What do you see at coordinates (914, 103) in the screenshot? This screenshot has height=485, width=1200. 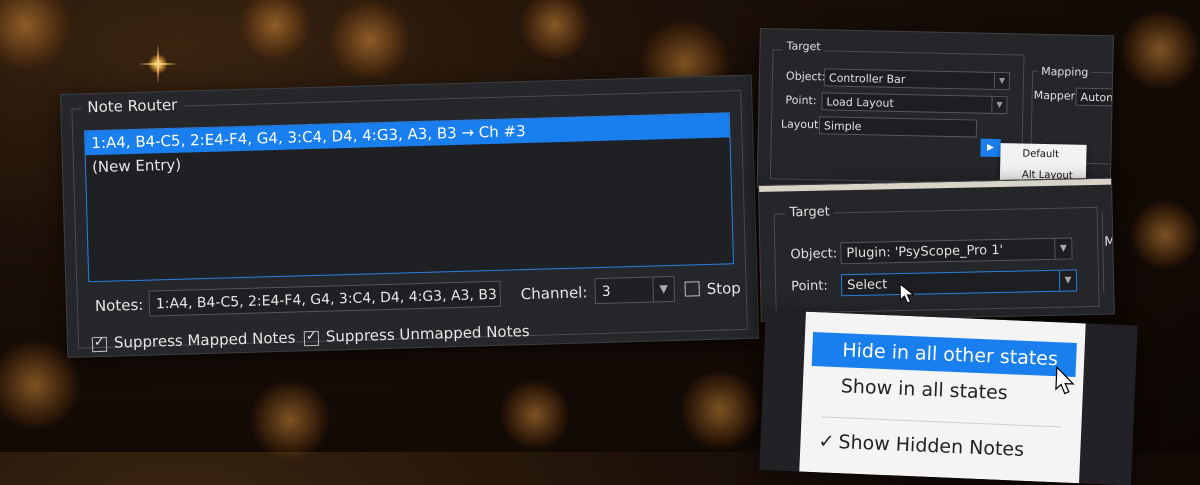 I see `point-select: Load Layout ▼` at bounding box center [914, 103].